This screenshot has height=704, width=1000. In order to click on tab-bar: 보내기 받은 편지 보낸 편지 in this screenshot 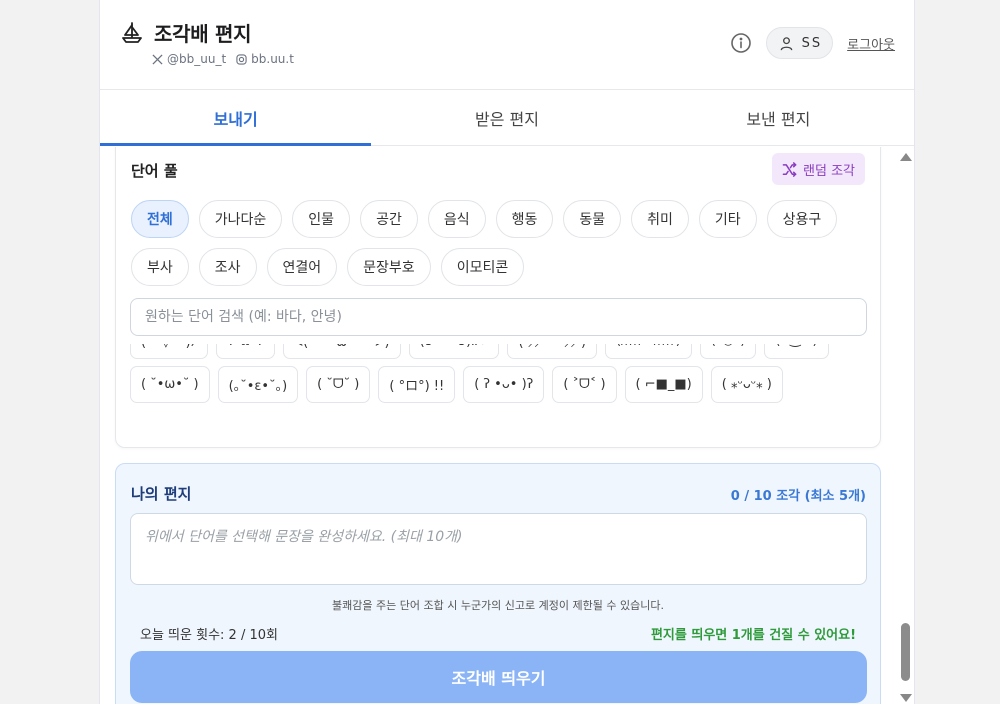, I will do `click(507, 118)`.